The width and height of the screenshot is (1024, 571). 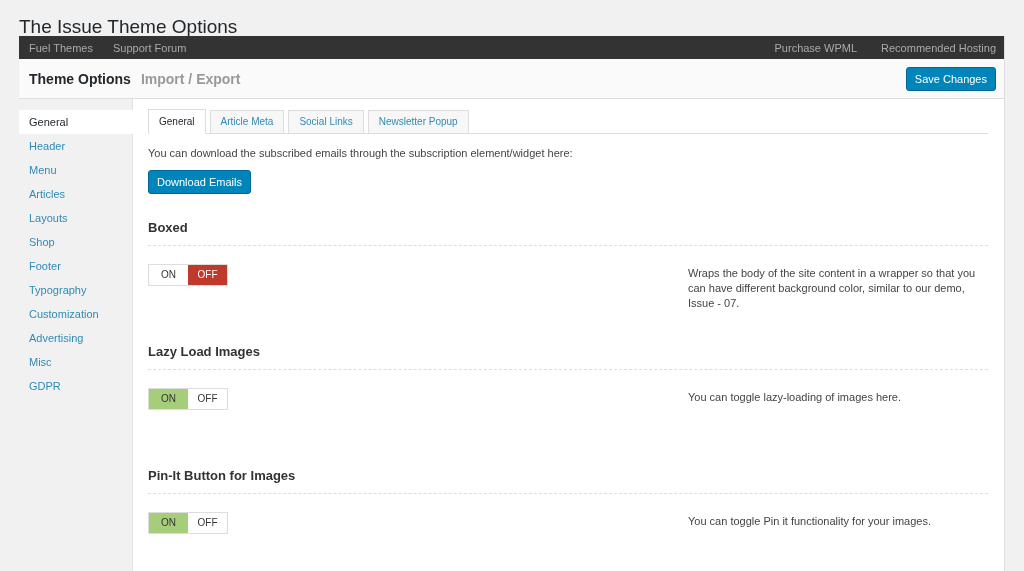 What do you see at coordinates (76, 122) in the screenshot?
I see `sidebar-item: General` at bounding box center [76, 122].